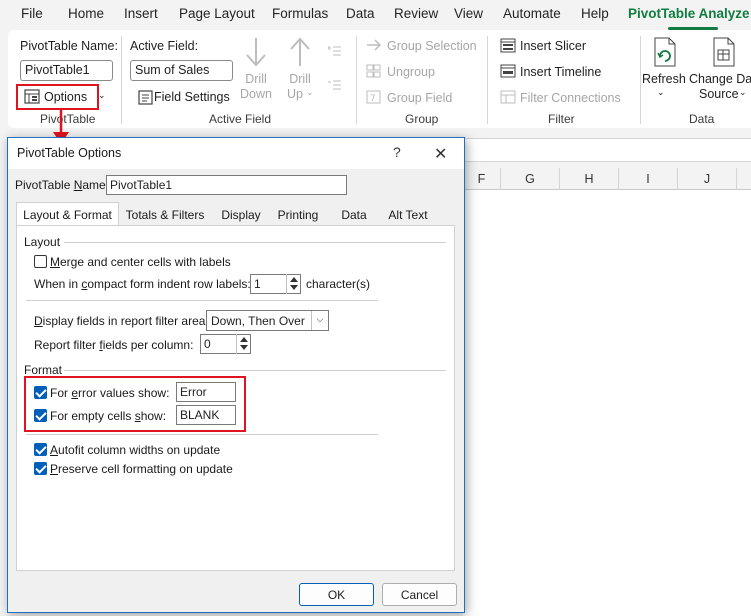  Describe the element at coordinates (275, 284) in the screenshot. I see `indent-input: 1` at that location.